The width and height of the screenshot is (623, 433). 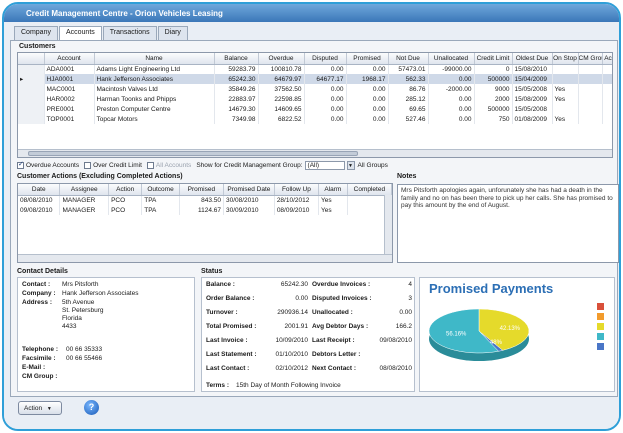 I want to click on col-header-cm-group: CM Group, so click(x=590, y=59).